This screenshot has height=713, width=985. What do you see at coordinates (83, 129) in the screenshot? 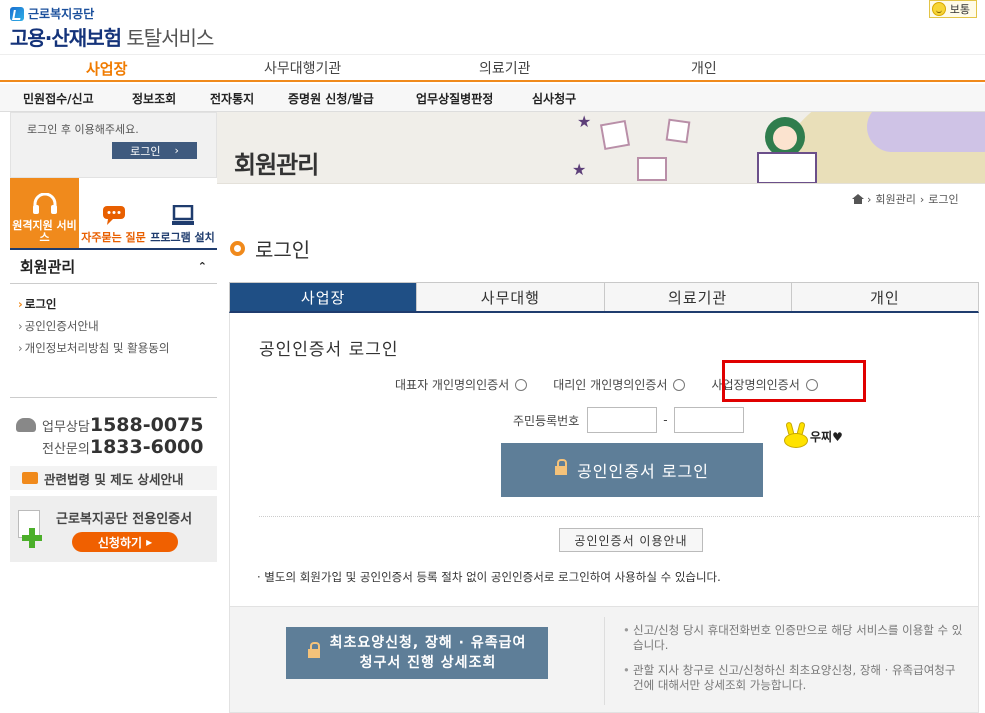
I see `login-message: 로그인 후 이용해주세요.` at bounding box center [83, 129].